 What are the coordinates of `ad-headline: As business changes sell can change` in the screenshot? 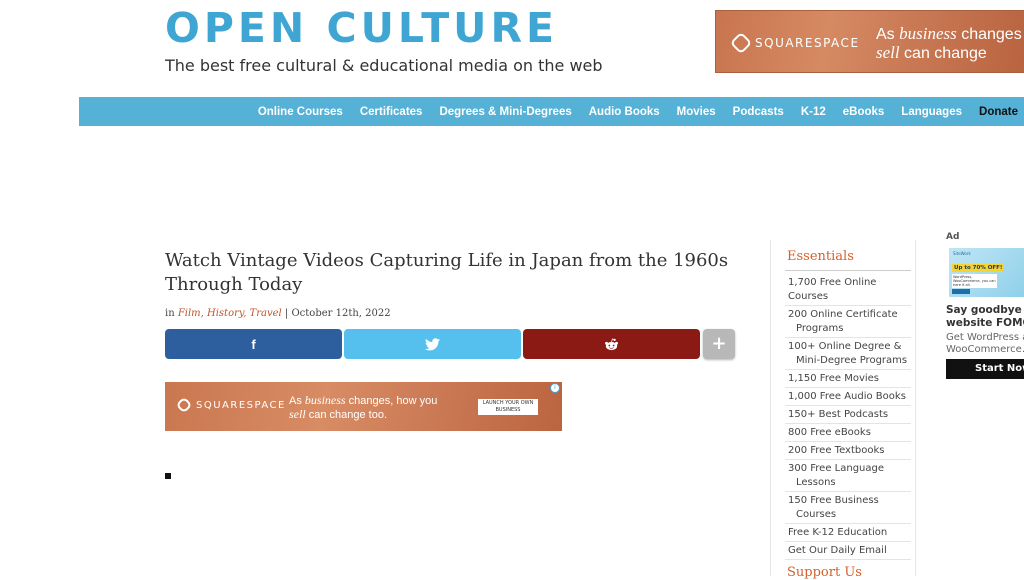 It's located at (949, 44).